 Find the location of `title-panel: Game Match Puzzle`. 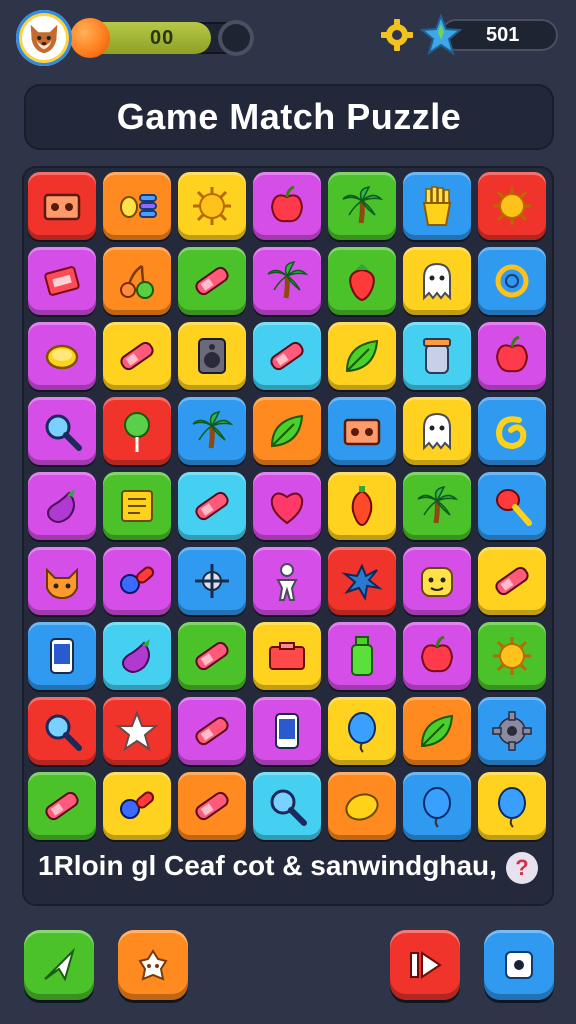

title-panel: Game Match Puzzle is located at coordinates (289, 117).